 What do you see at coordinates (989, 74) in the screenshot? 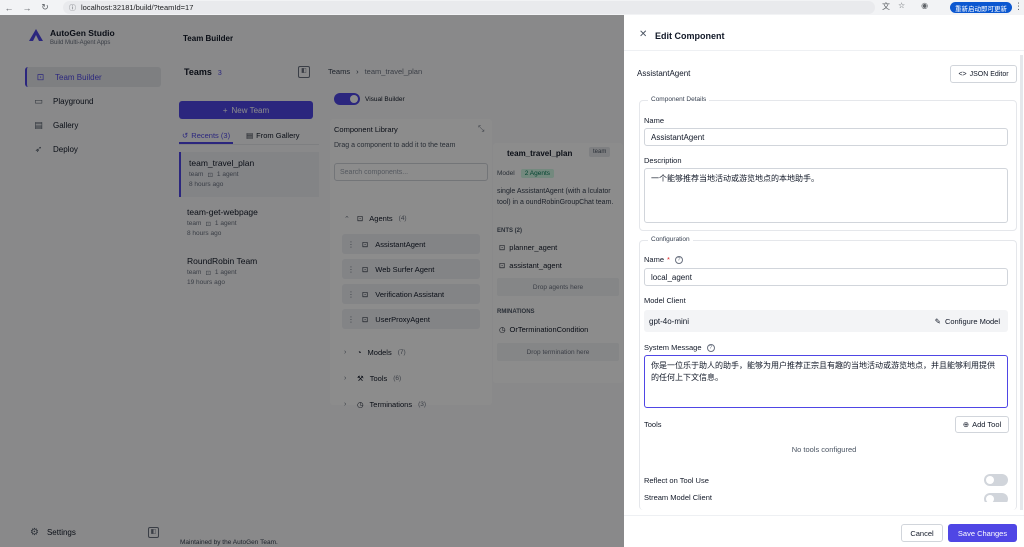
I see `json-editor-label: JSON Editor` at bounding box center [989, 74].